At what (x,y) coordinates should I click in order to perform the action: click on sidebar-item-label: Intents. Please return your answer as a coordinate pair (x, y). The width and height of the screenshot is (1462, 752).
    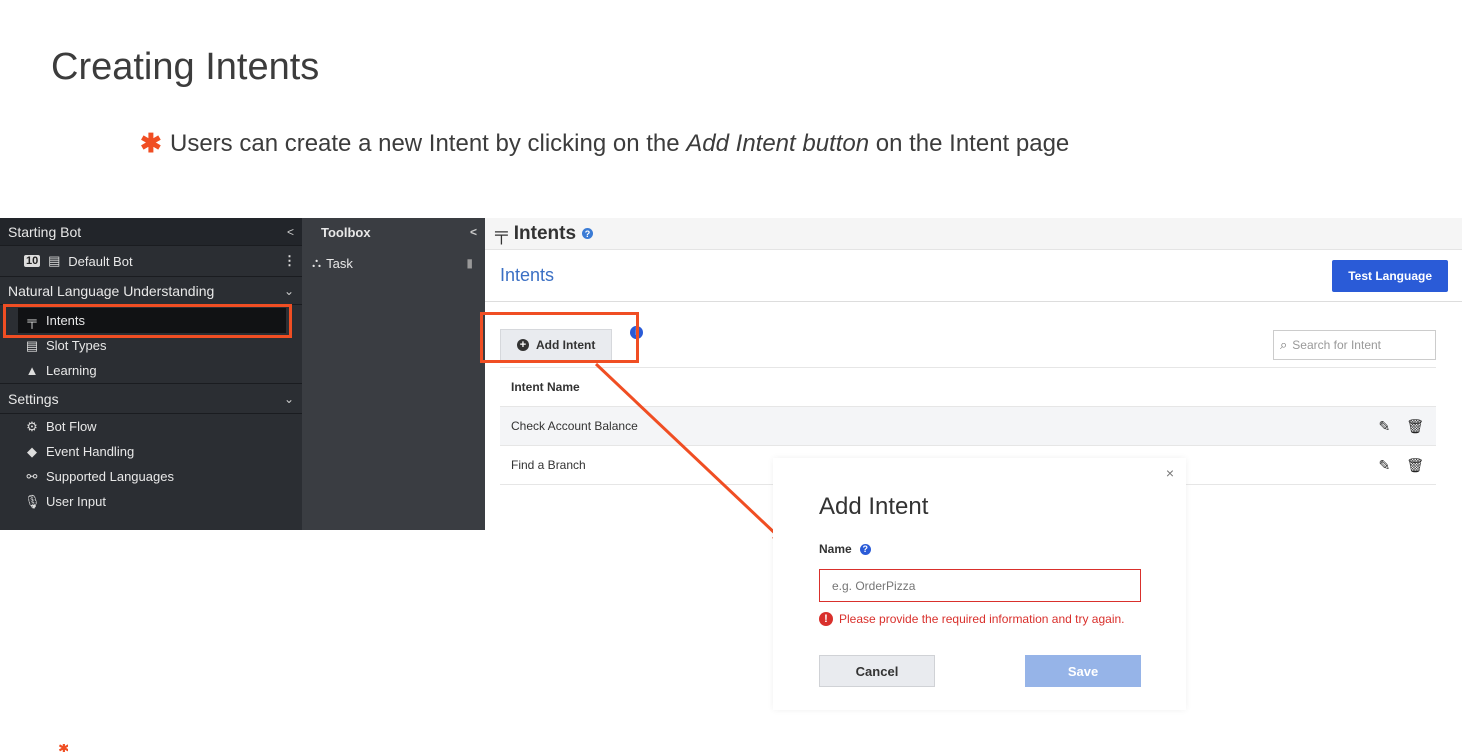
    Looking at the image, I should click on (66, 320).